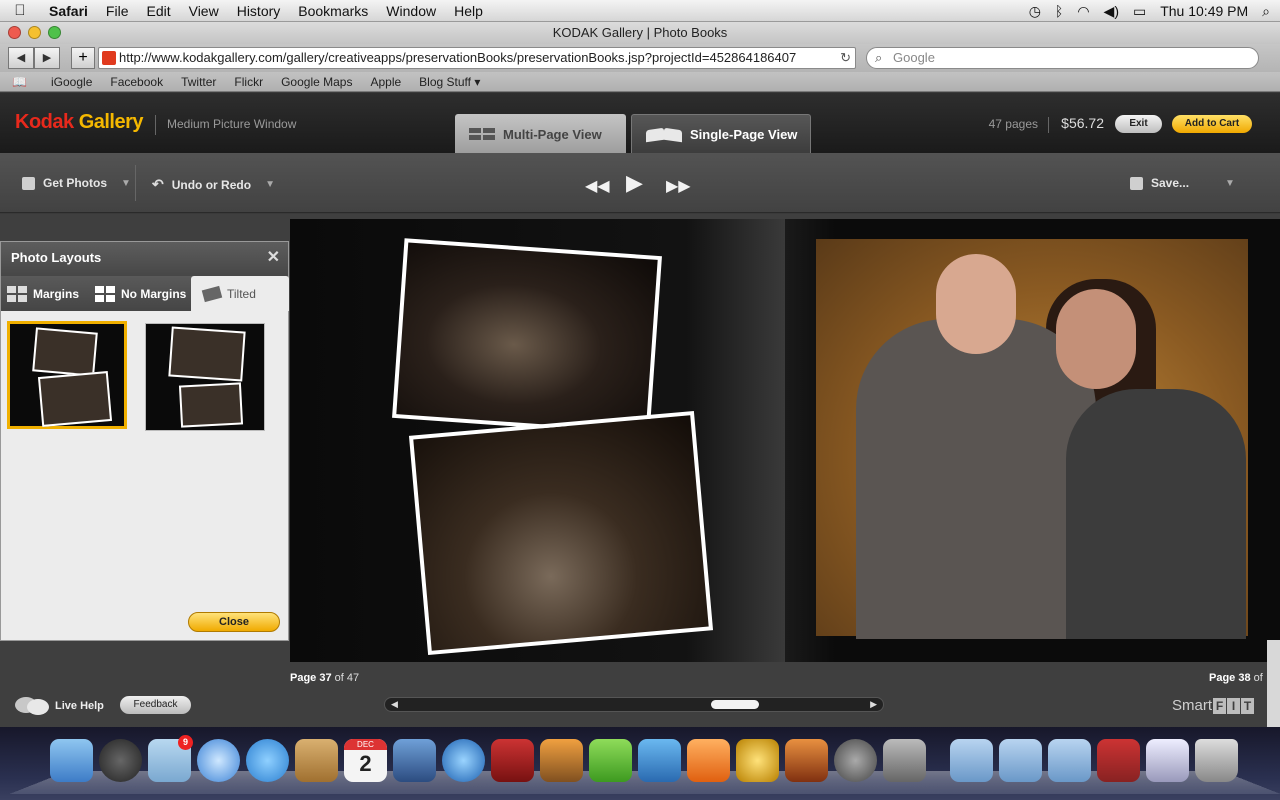  Describe the element at coordinates (1266, 11) in the screenshot. I see `spotlight-icon: ⌕` at that location.